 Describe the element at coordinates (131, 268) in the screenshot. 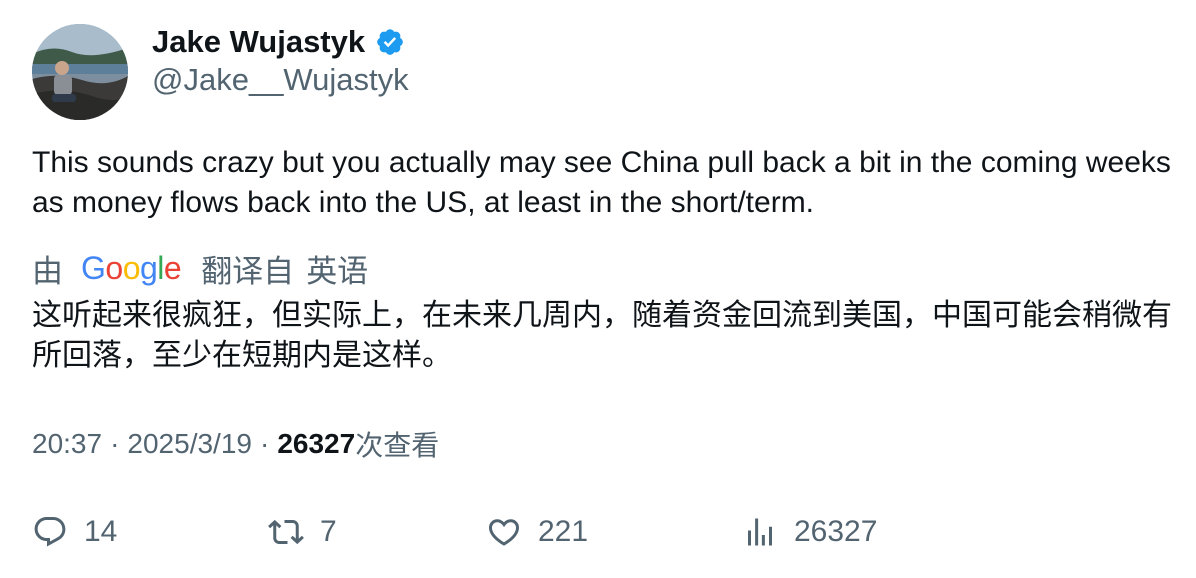

I see `google-logo: Google` at that location.